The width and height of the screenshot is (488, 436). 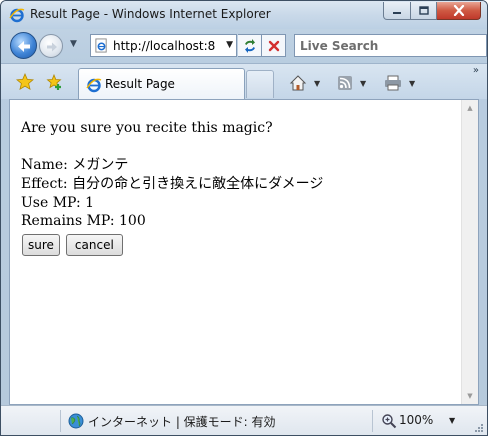 I want to click on name-value: メガンテ, so click(x=100, y=165).